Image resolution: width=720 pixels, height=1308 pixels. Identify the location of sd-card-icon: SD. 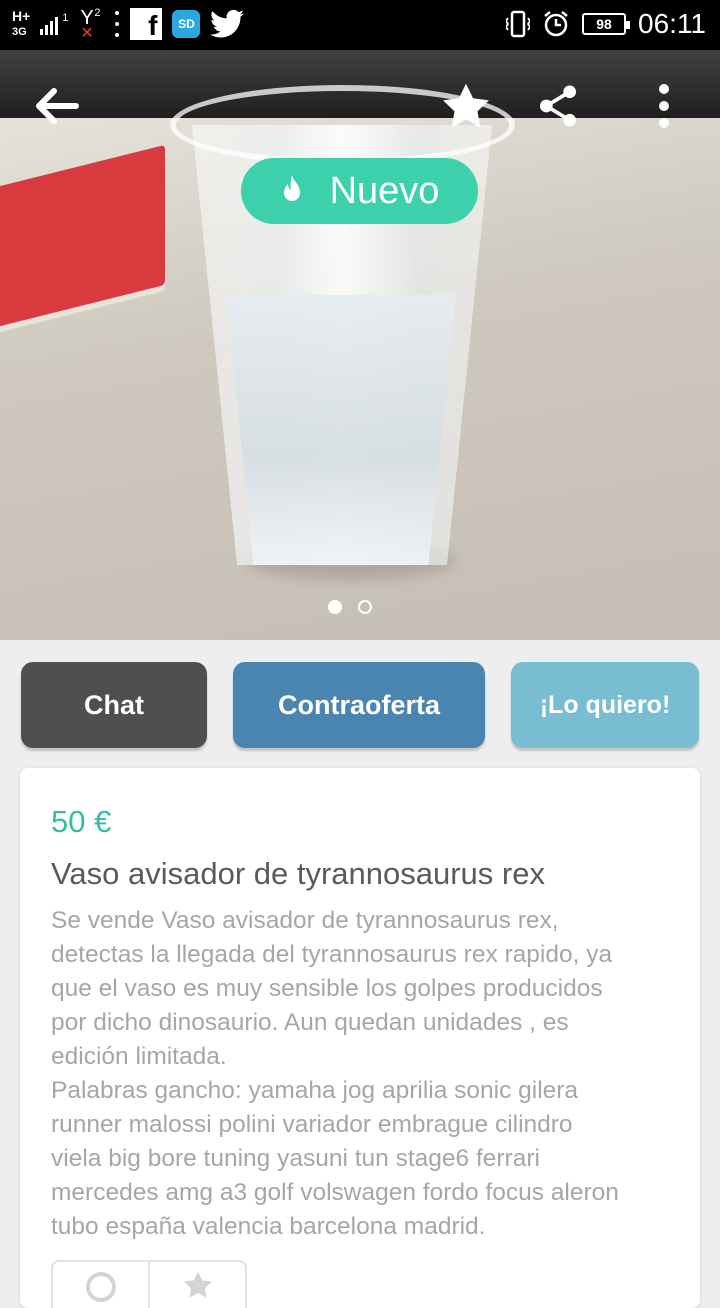
(186, 24).